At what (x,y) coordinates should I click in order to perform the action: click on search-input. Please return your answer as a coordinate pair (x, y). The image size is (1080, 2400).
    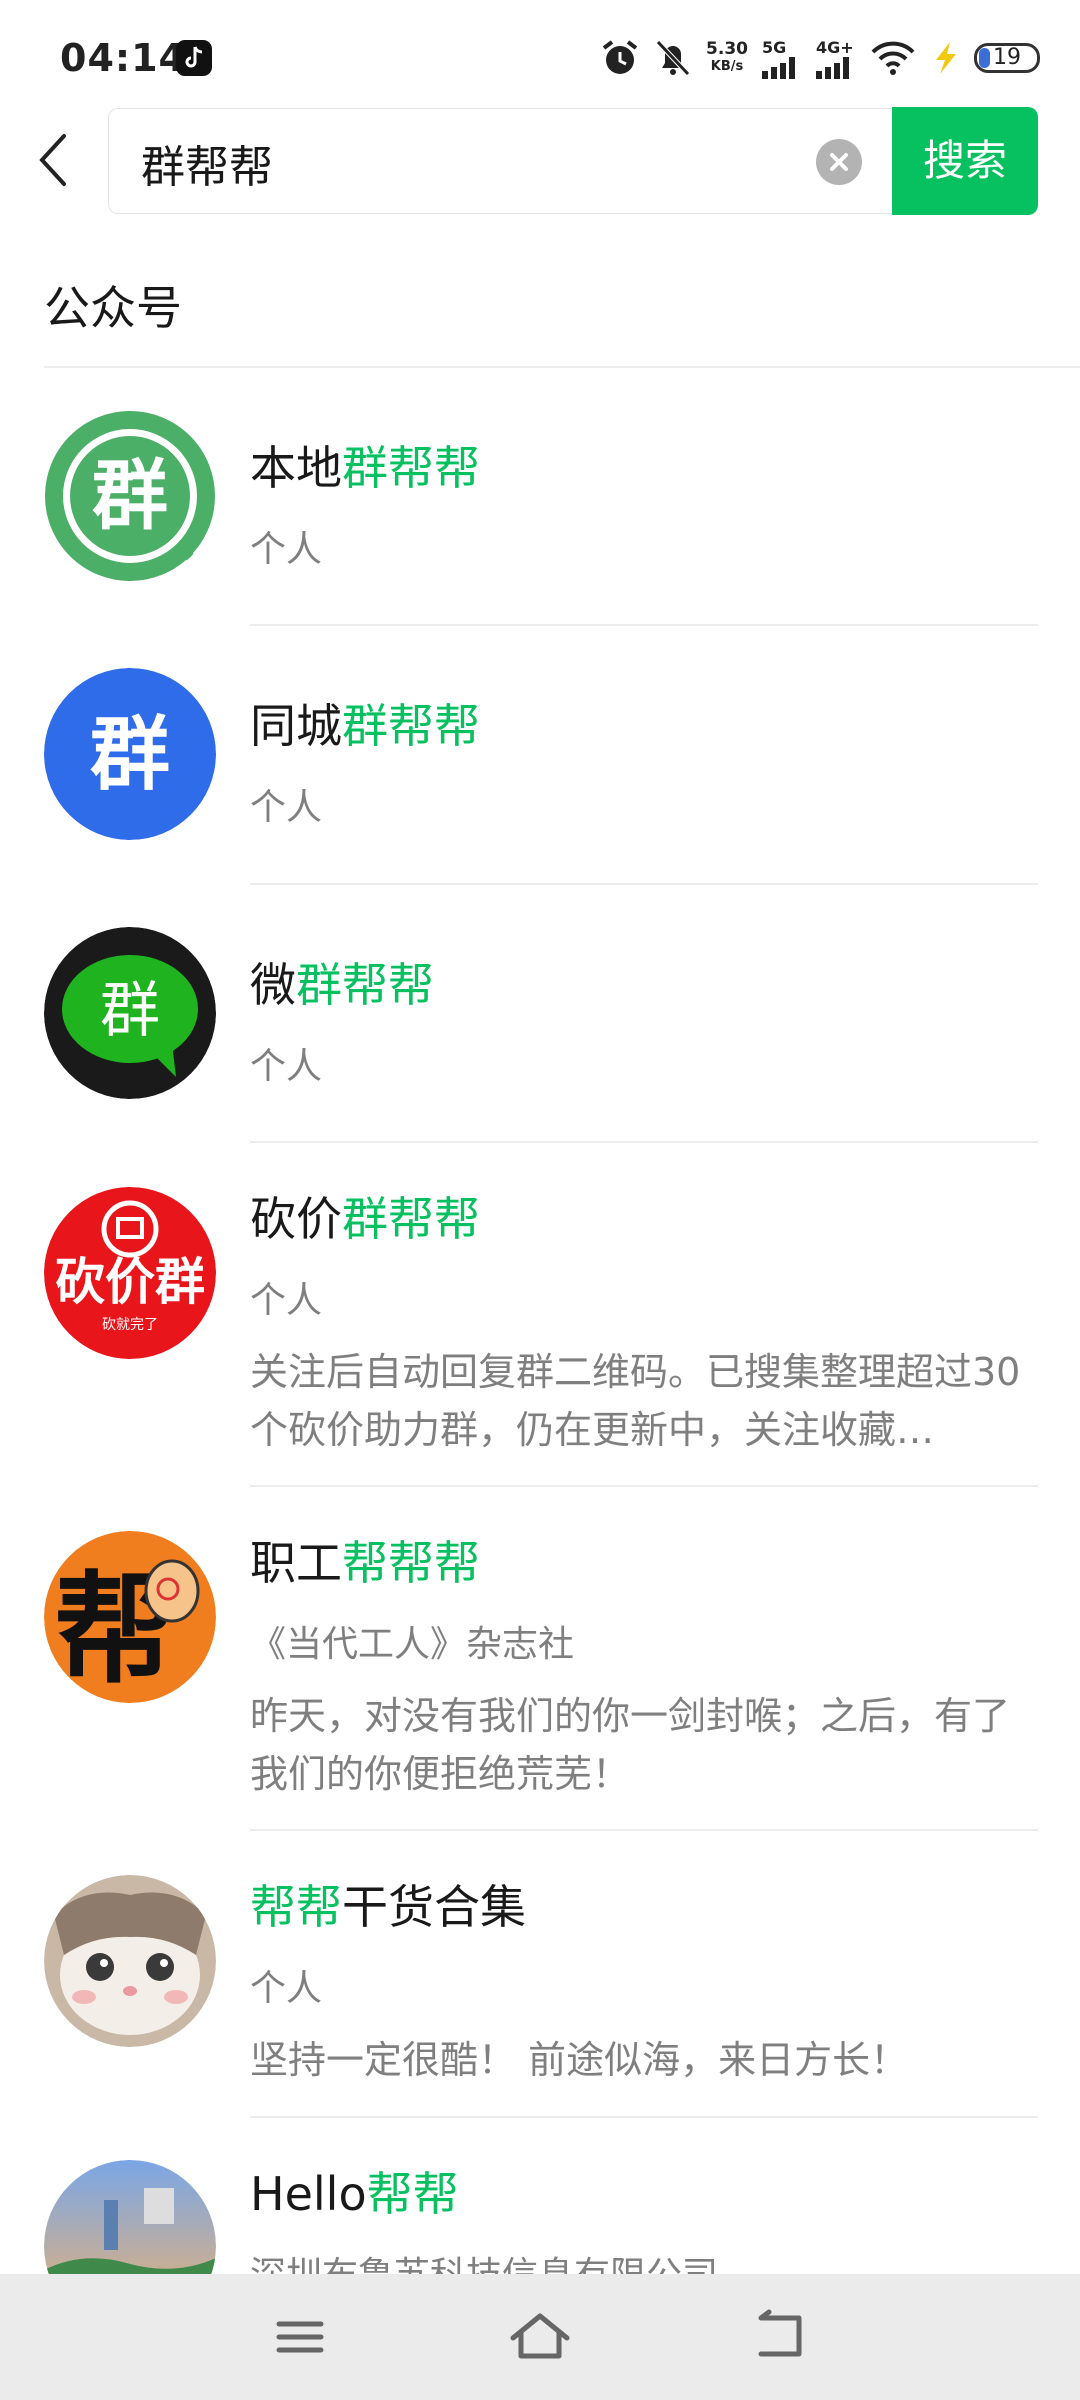
    Looking at the image, I should click on (466, 163).